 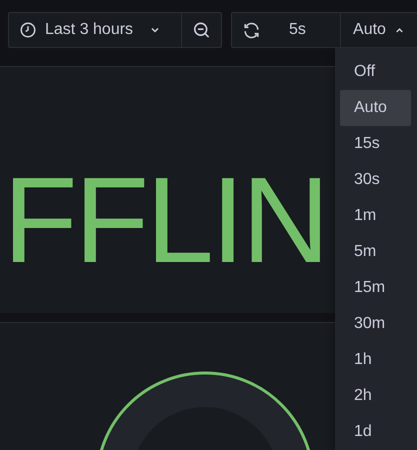 What do you see at coordinates (297, 30) in the screenshot?
I see `refresh-interval: 5s` at bounding box center [297, 30].